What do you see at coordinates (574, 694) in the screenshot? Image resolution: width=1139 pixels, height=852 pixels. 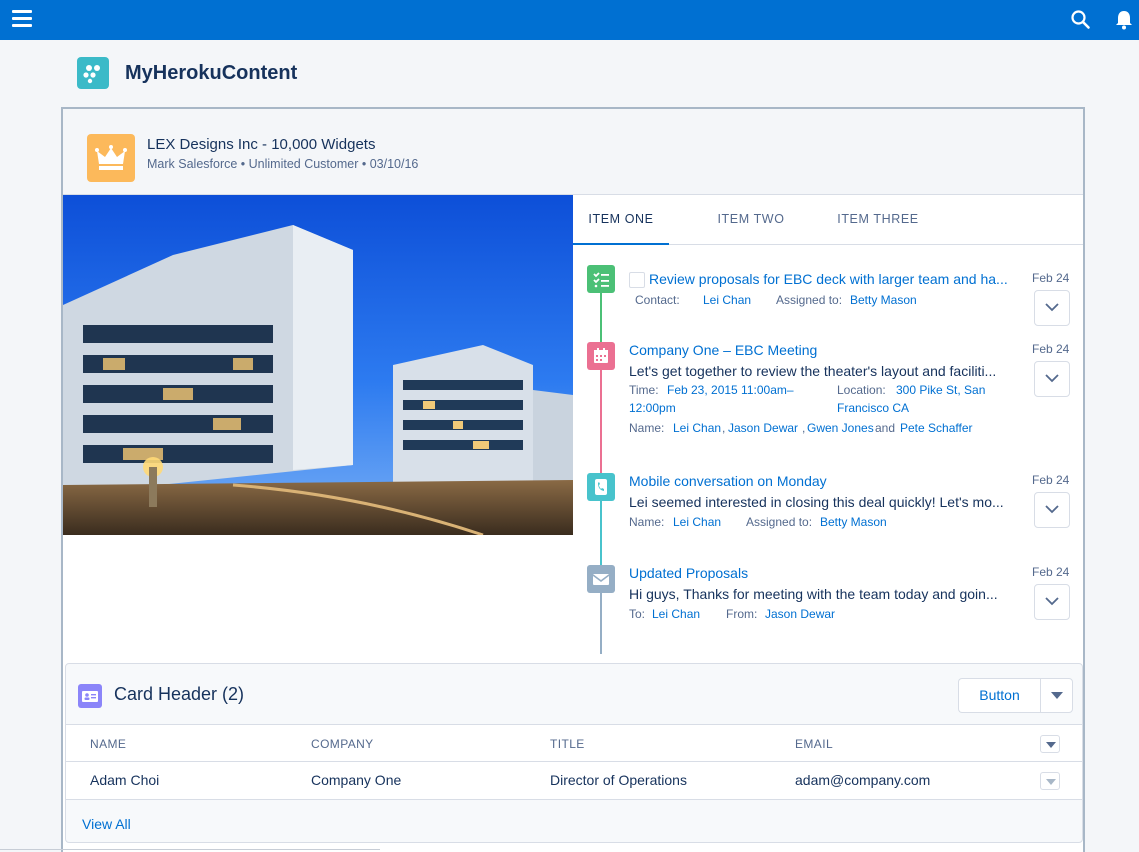 I see `card-header: Card Header (2) Button` at bounding box center [574, 694].